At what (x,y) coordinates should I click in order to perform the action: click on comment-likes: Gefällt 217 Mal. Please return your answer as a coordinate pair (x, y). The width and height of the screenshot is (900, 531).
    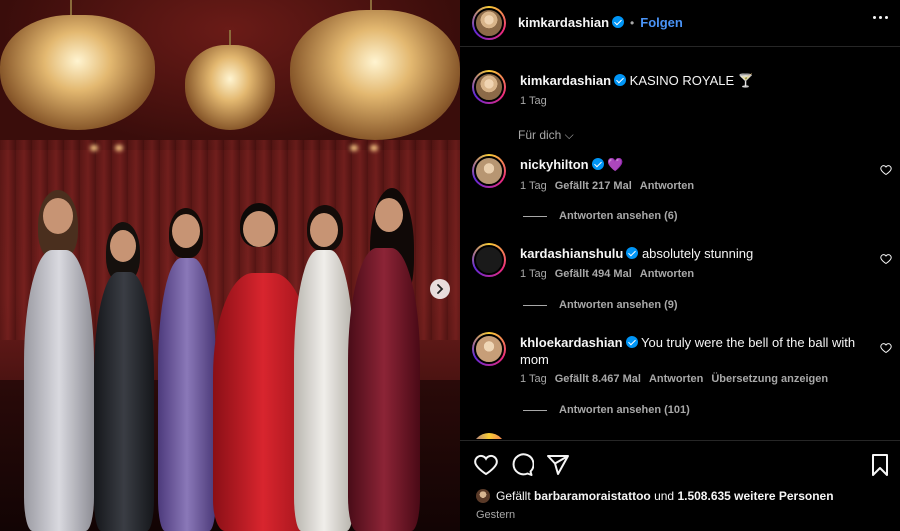
    Looking at the image, I should click on (593, 186).